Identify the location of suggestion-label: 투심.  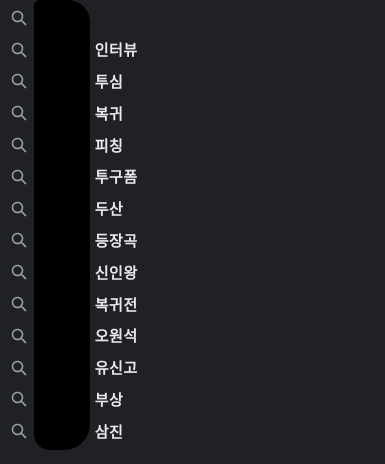
(109, 81).